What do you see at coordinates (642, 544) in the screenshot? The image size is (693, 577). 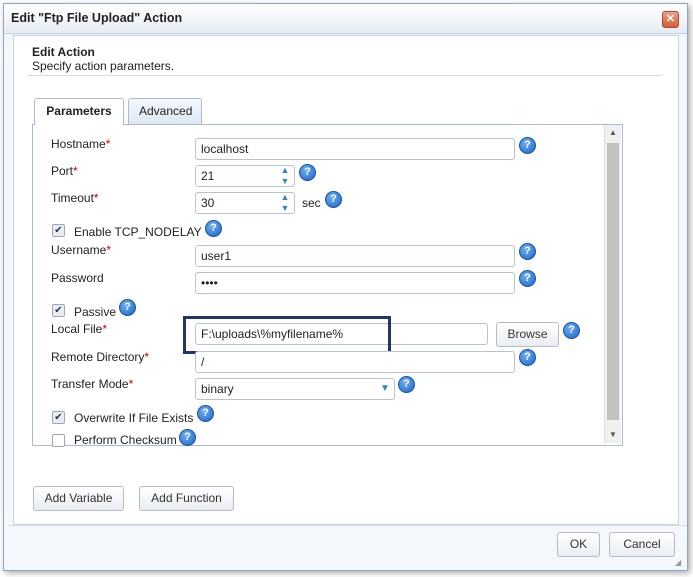 I see `cancel-button: Cancel` at bounding box center [642, 544].